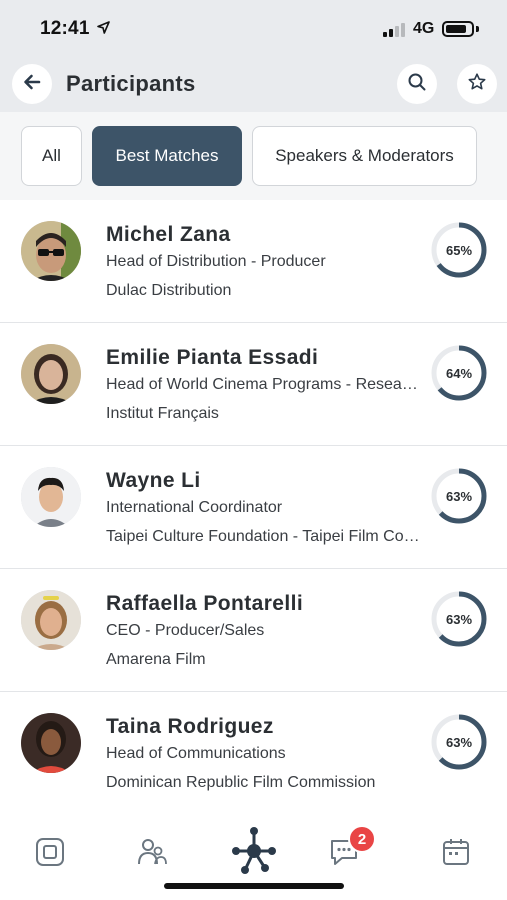 This screenshot has width=507, height=900. I want to click on network-icon, so click(254, 853).